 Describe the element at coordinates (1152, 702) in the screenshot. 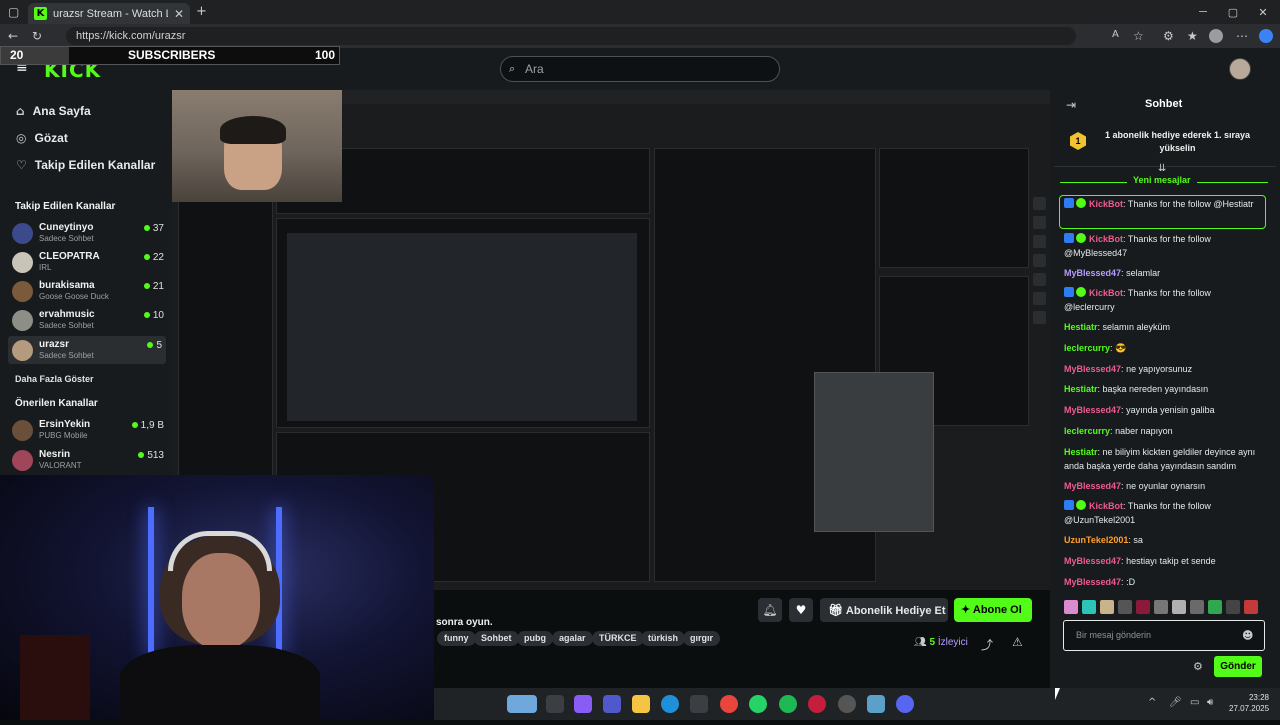

I see `tray-chevron-icon: ^` at that location.